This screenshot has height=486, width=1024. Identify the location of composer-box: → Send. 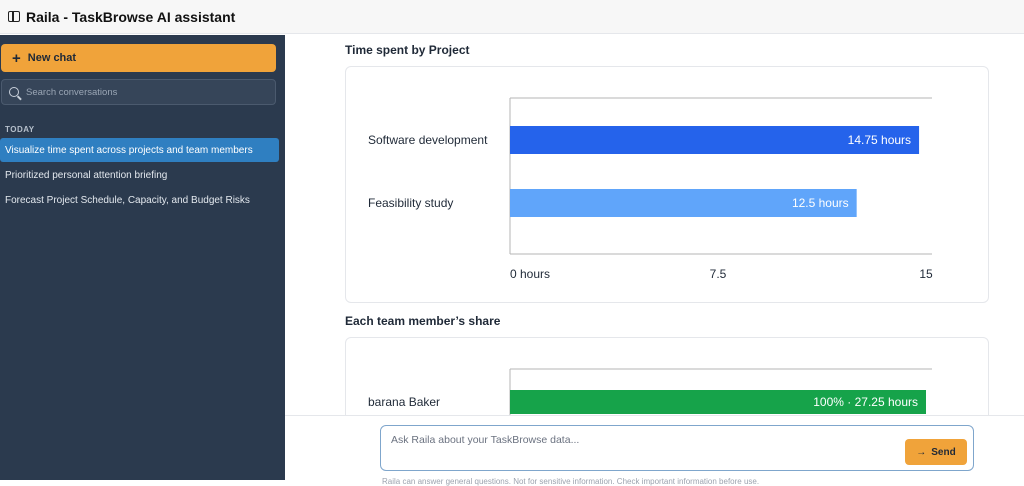
(677, 448).